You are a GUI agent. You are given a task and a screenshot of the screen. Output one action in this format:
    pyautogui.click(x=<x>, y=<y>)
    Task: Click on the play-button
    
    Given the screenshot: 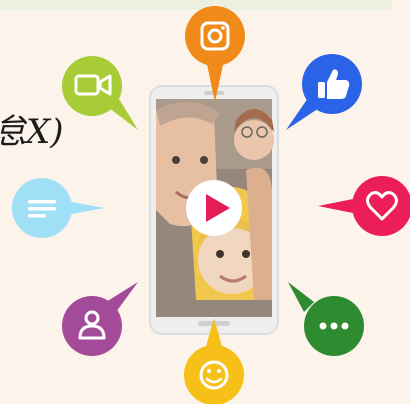 What is the action you would take?
    pyautogui.click(x=214, y=208)
    